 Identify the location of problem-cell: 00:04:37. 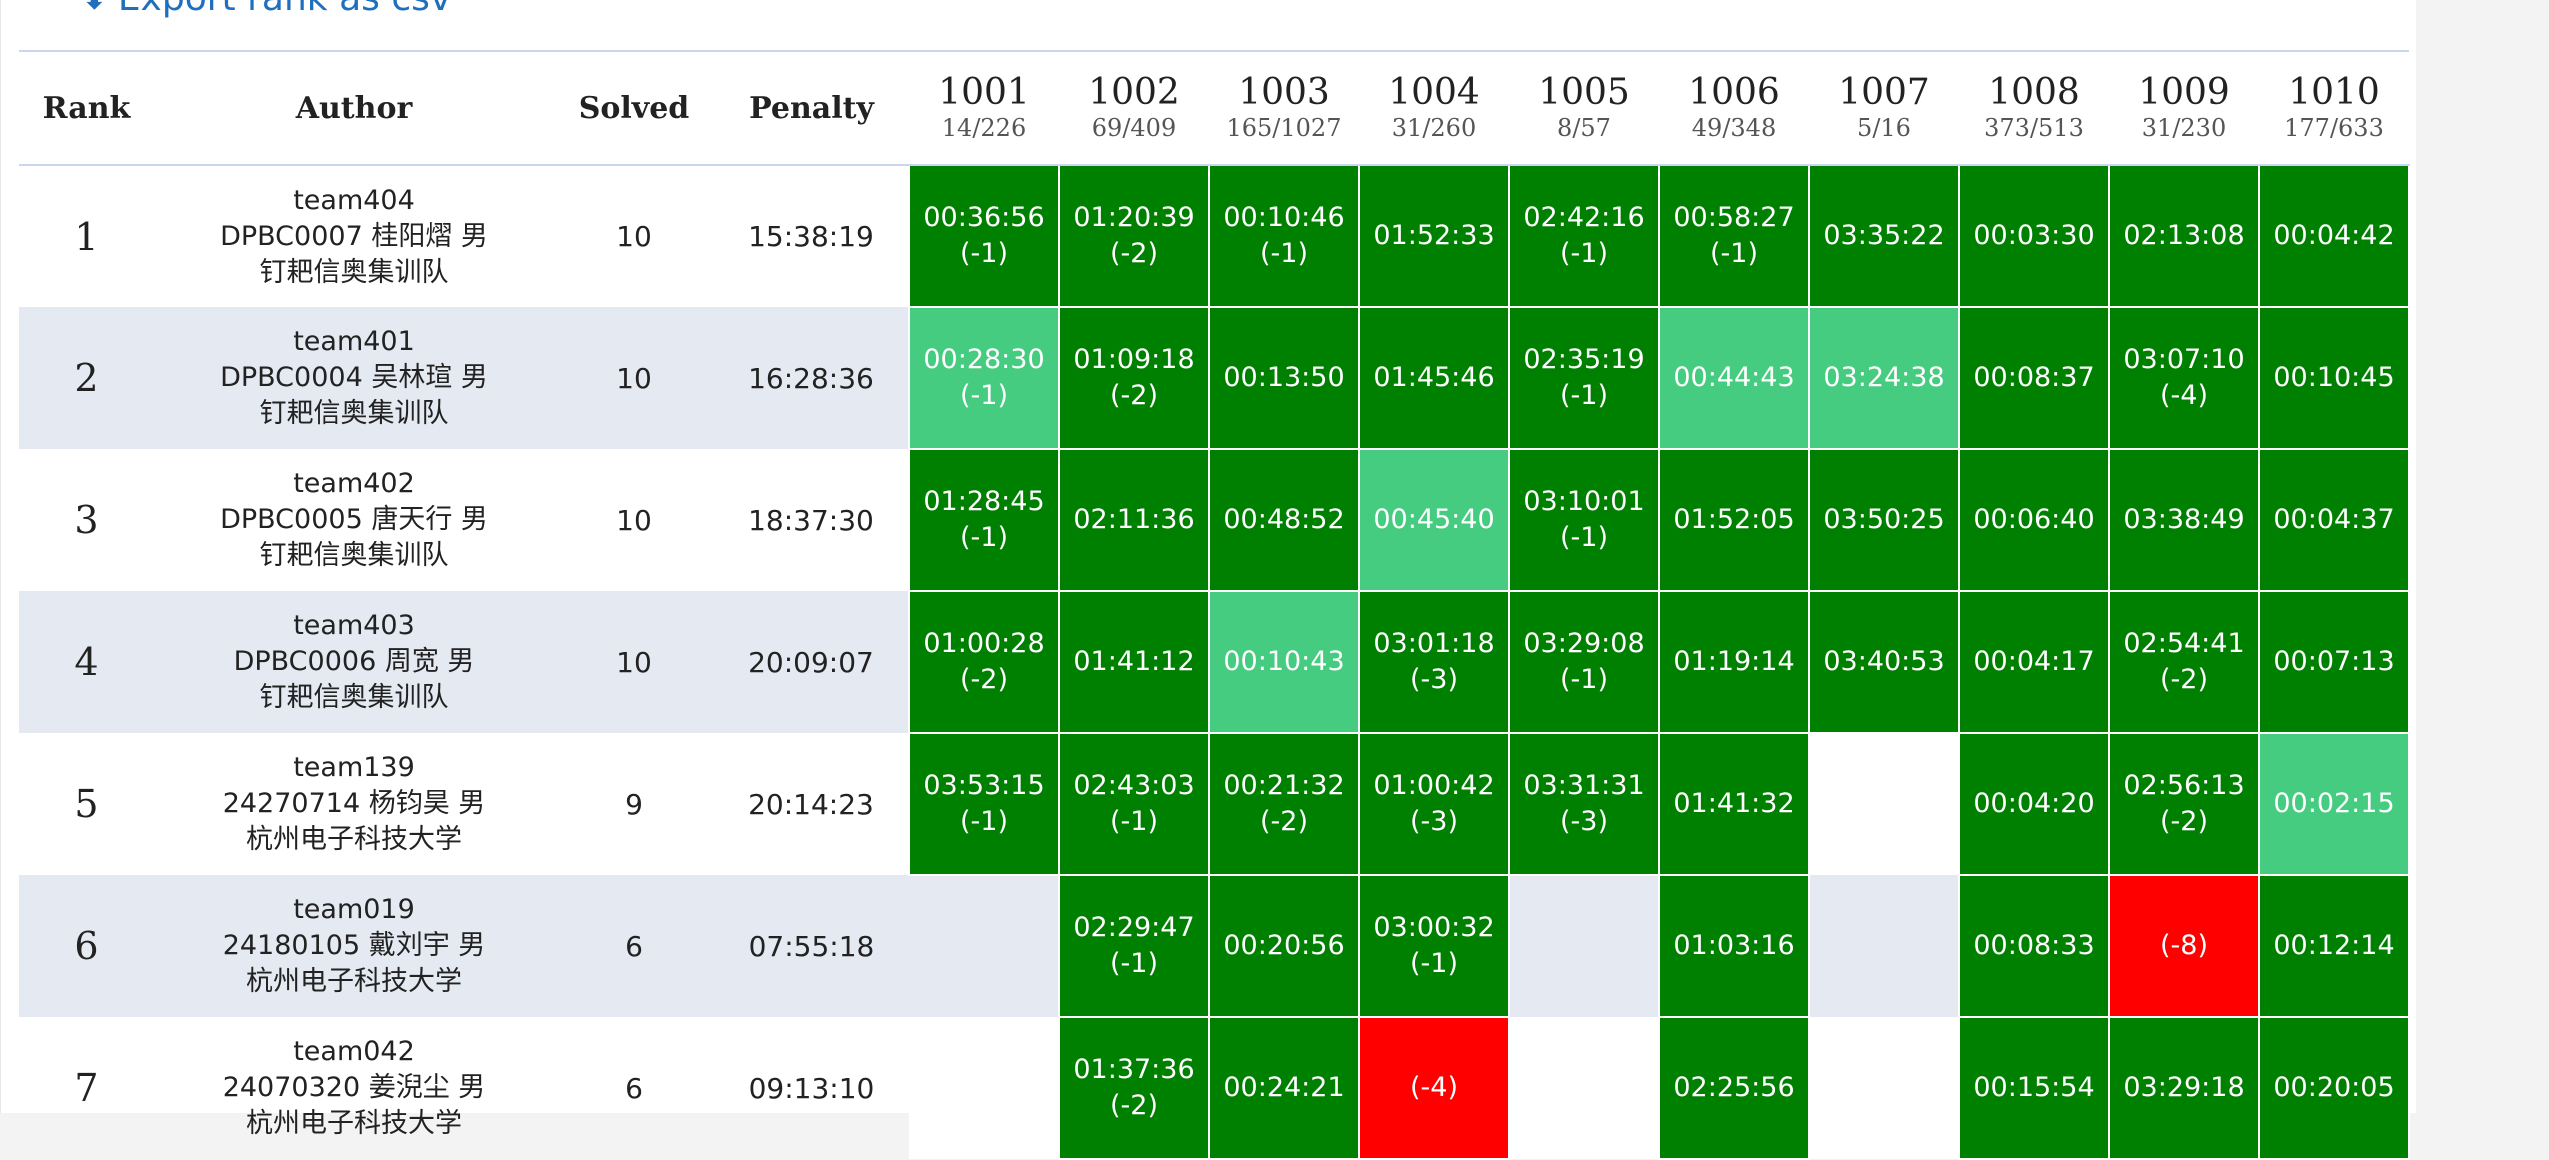
(2334, 520).